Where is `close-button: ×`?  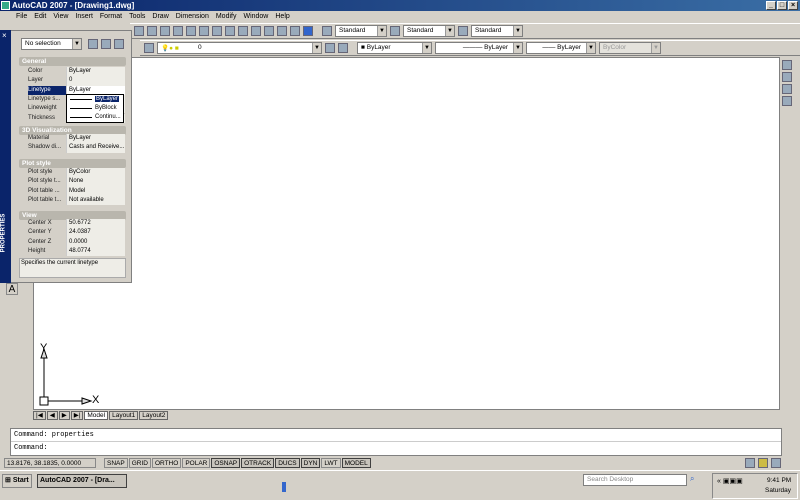 close-button: × is located at coordinates (793, 5).